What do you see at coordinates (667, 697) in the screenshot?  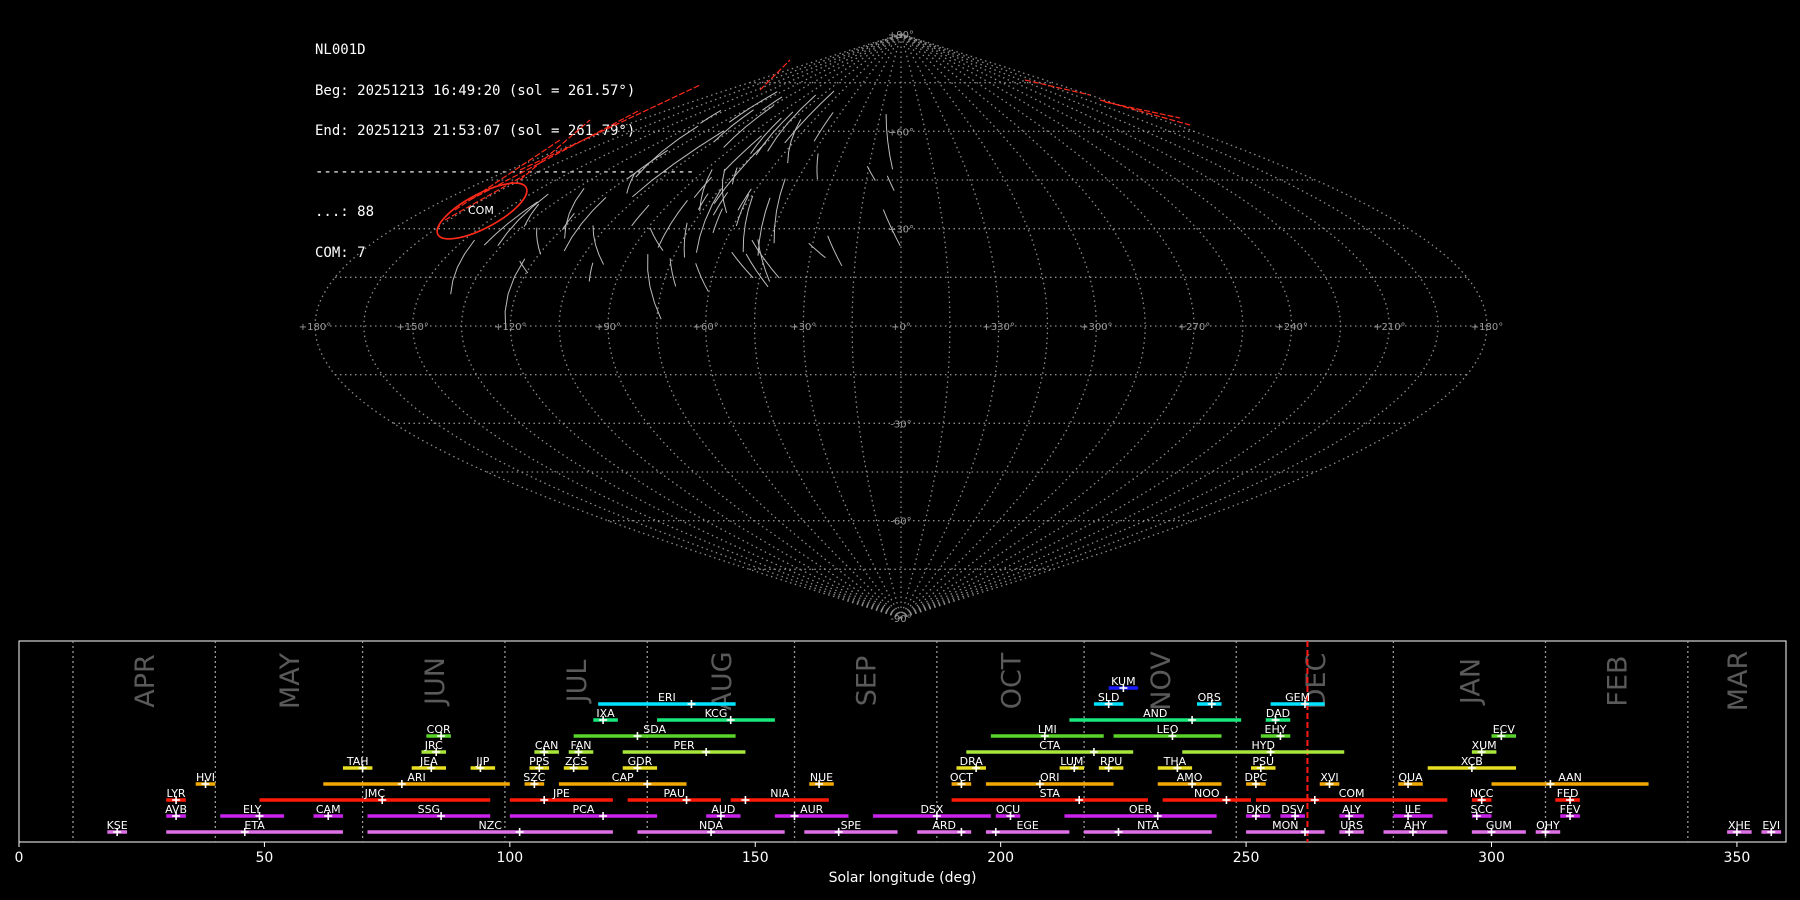 I see `shower-label: ERI` at bounding box center [667, 697].